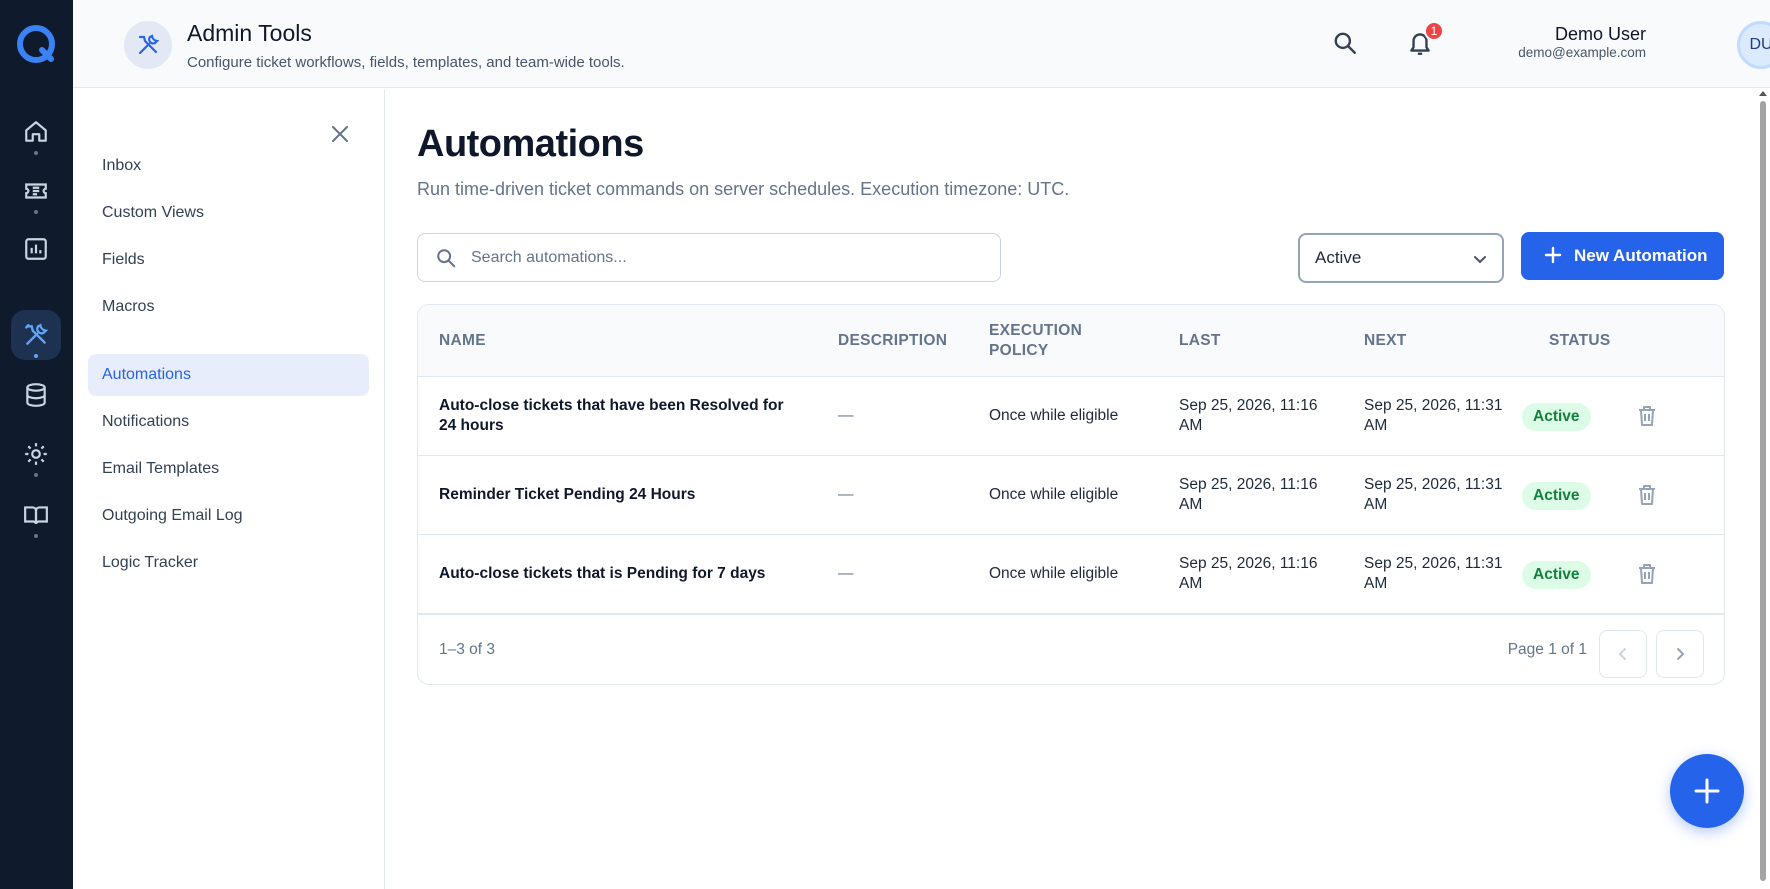 This screenshot has width=1770, height=889. I want to click on floating-add-button, so click(1707, 791).